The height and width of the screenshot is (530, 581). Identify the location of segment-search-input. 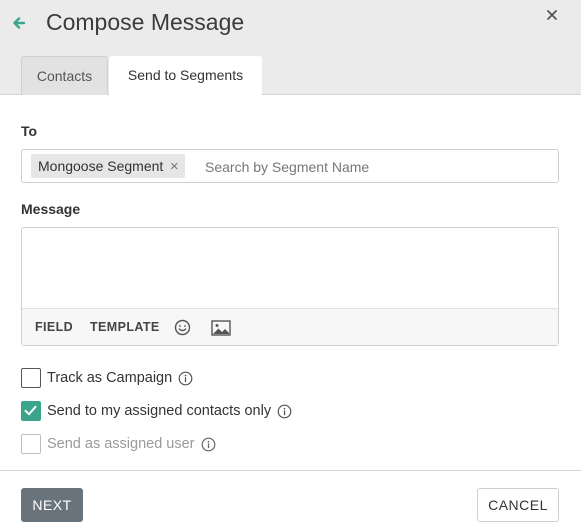
(375, 167).